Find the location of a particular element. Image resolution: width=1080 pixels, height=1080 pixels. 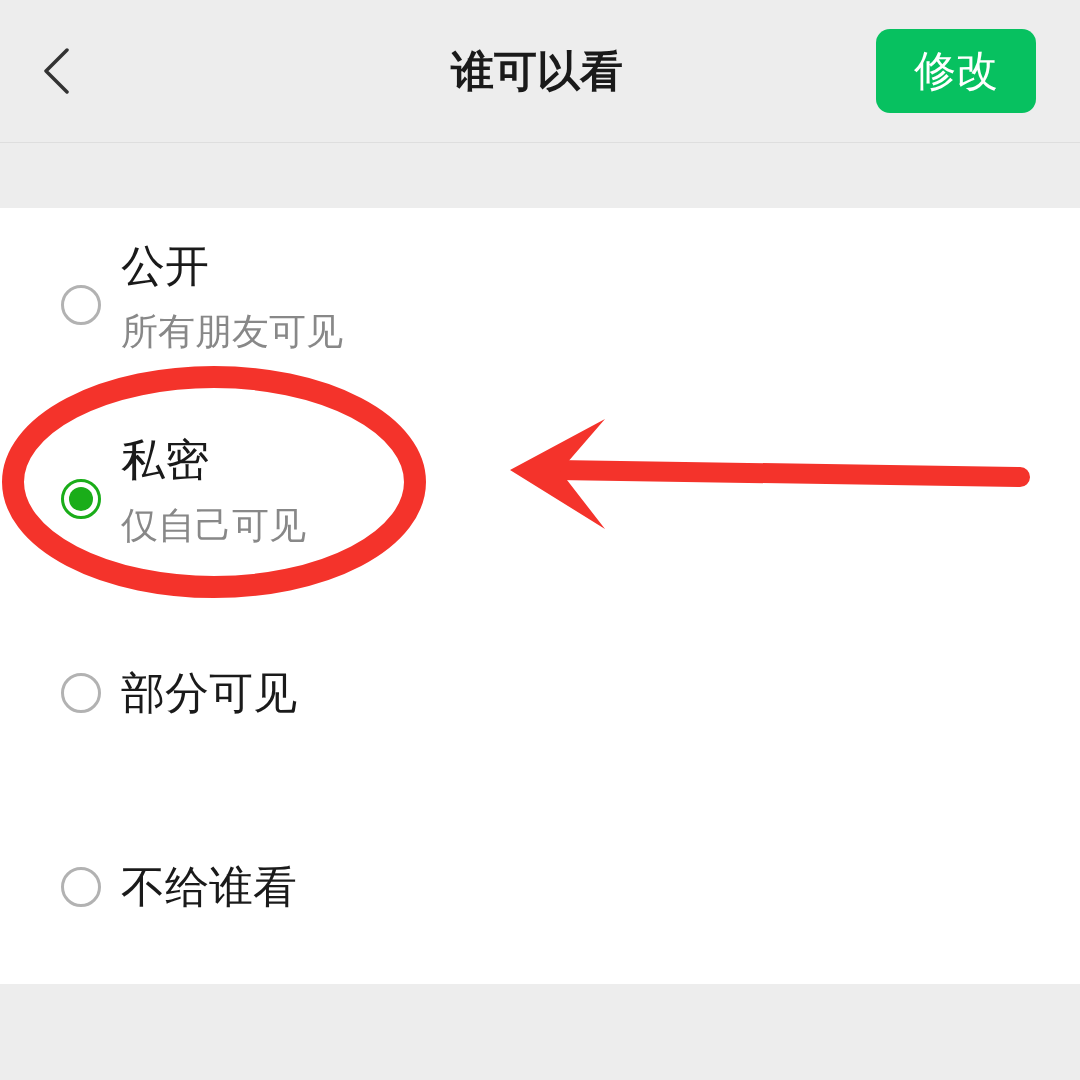

option-title: 部分可见 is located at coordinates (209, 693).